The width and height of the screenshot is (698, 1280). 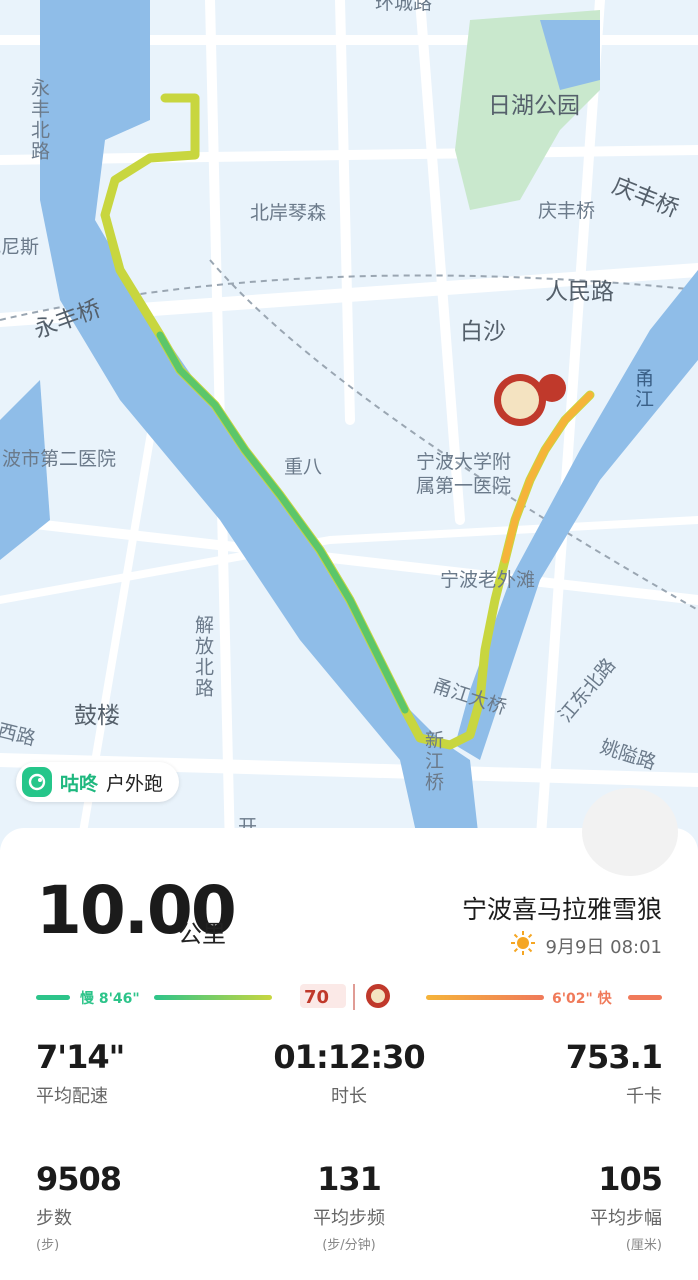 I want to click on stat-duration: 01:12:30 时长, so click(x=349, y=1073).